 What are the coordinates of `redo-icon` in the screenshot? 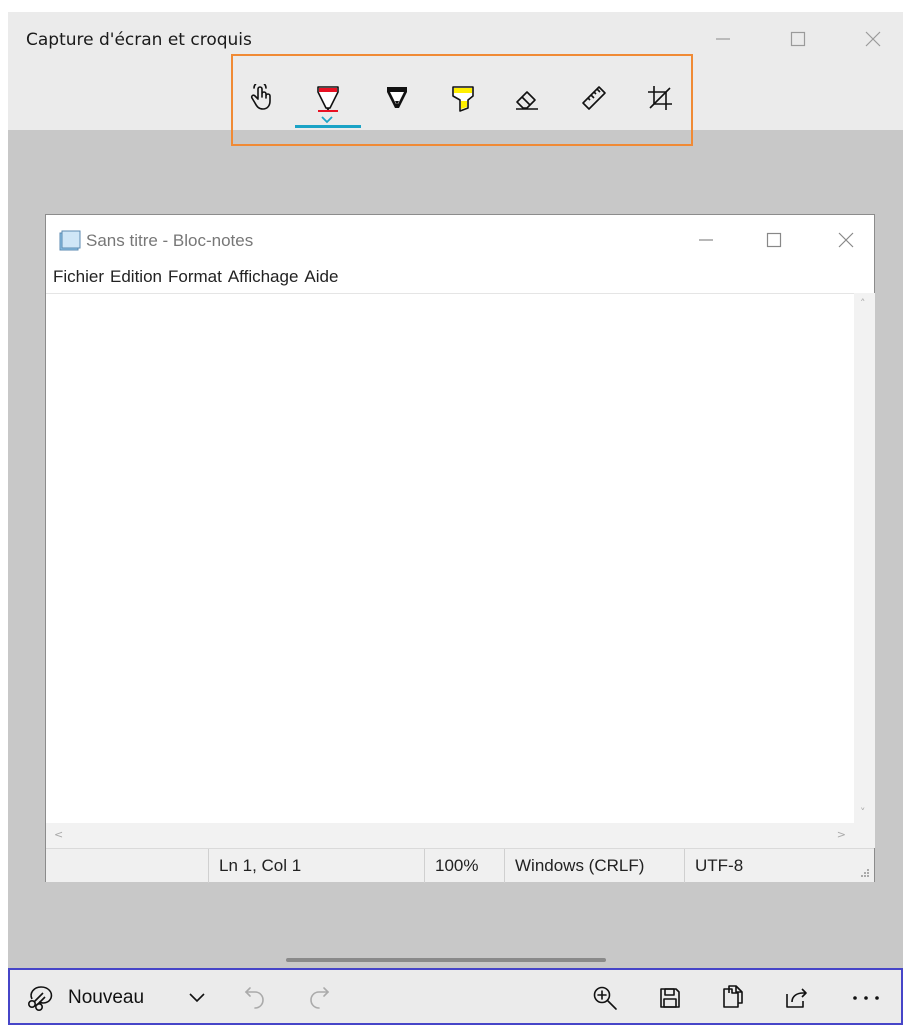 It's located at (320, 998).